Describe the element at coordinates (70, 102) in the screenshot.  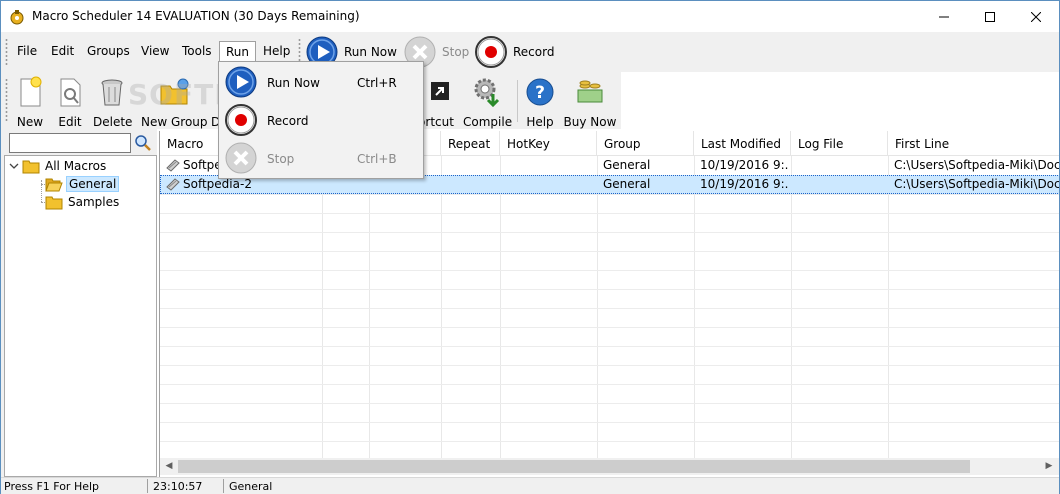
I see `edit-button: Edit` at that location.